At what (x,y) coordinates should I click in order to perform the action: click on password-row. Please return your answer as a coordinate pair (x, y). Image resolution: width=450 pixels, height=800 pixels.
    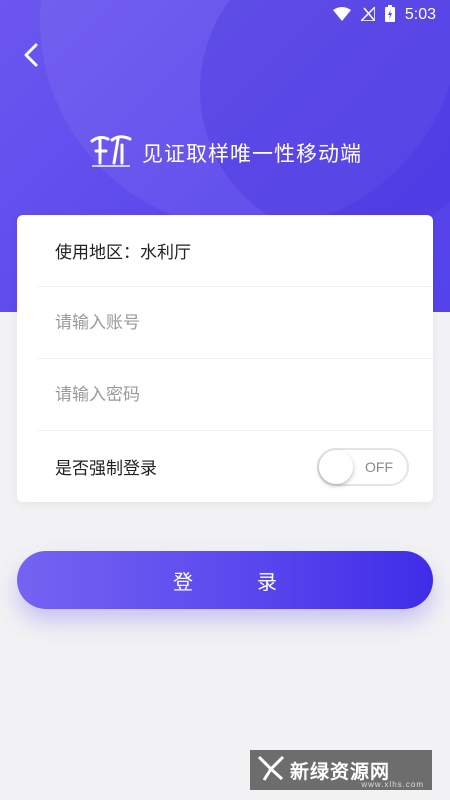
    Looking at the image, I should click on (225, 394).